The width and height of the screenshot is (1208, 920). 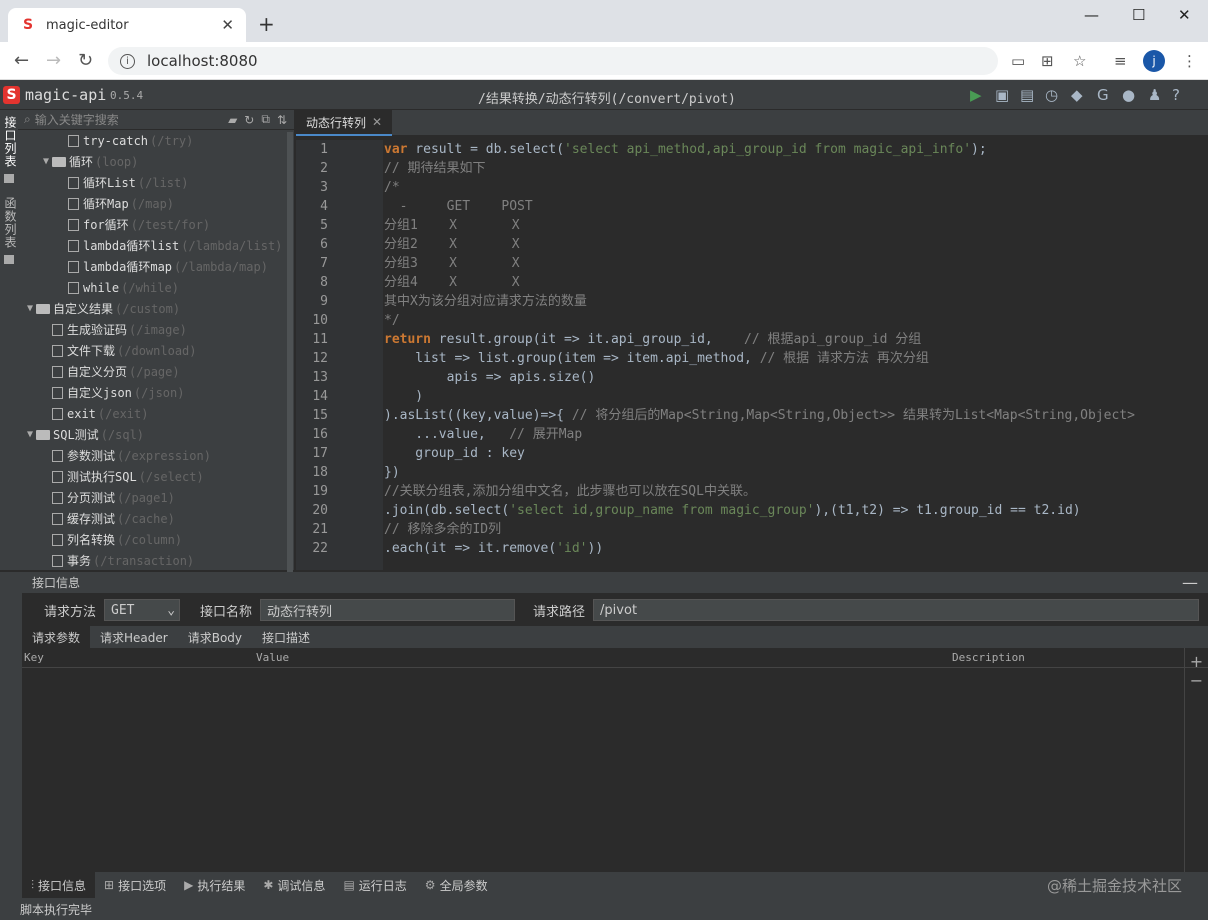 I want to click on favicon-icon: S, so click(x=28, y=25).